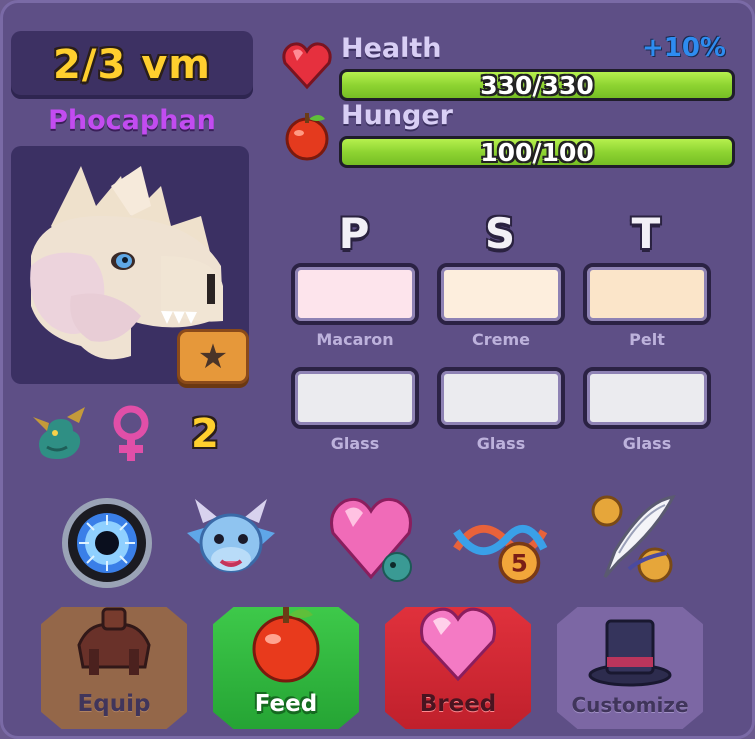 This screenshot has width=755, height=739. Describe the element at coordinates (371, 537) in the screenshot. I see `breed-heart-icon` at that location.